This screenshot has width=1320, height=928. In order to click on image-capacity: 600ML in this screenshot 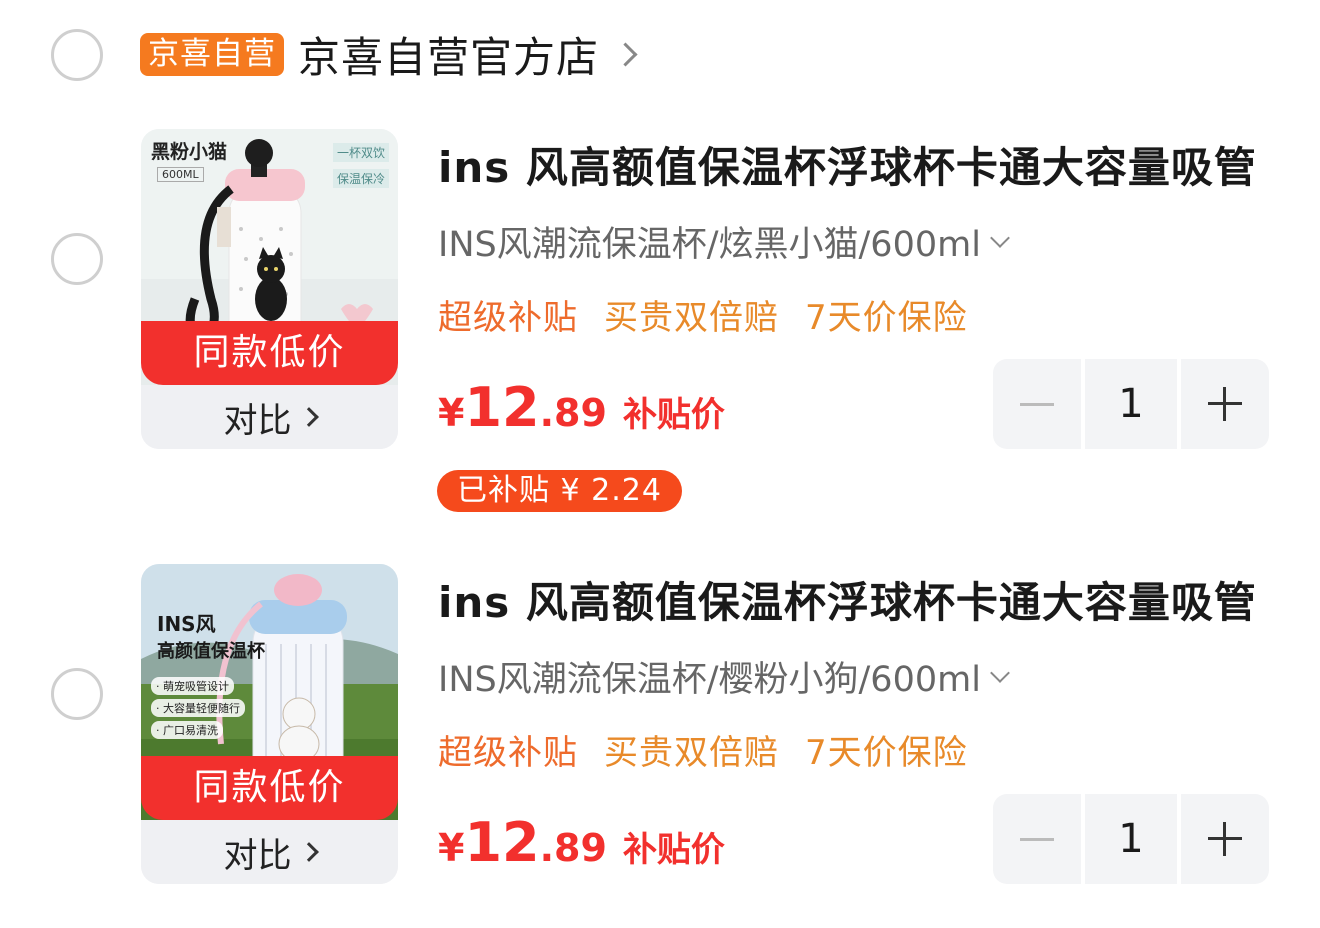, I will do `click(180, 174)`.